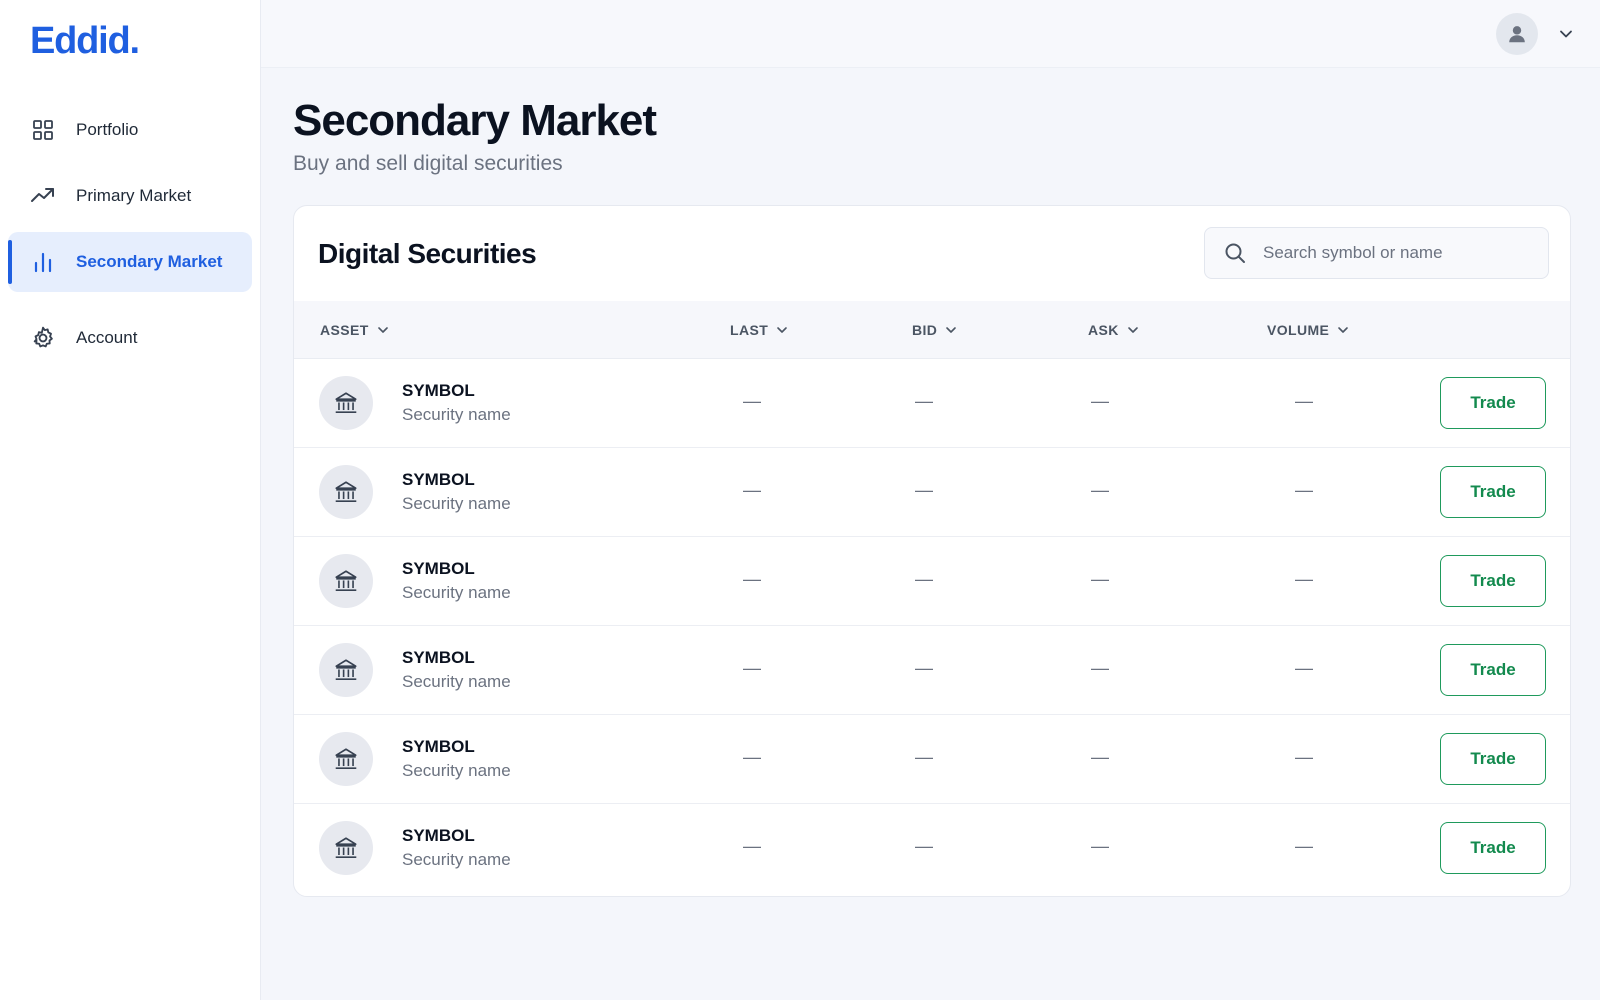  I want to click on column-header-label: LAST, so click(749, 330).